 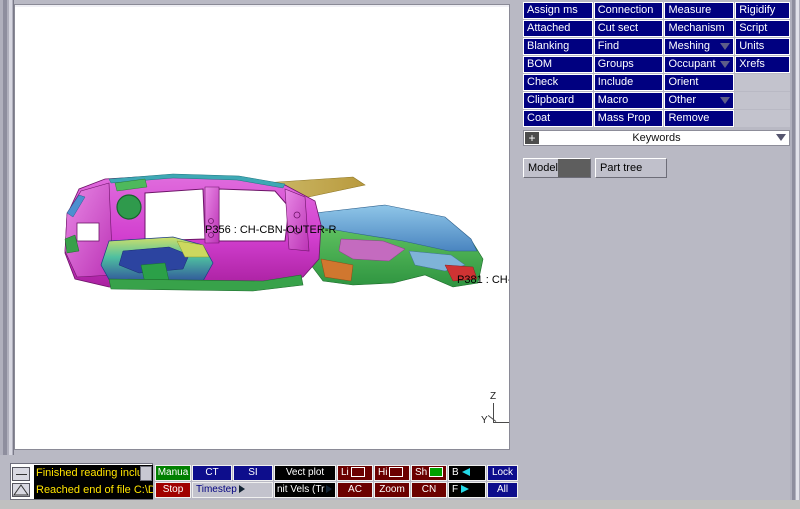 What do you see at coordinates (436, 472) in the screenshot?
I see `window-filled-icon` at bounding box center [436, 472].